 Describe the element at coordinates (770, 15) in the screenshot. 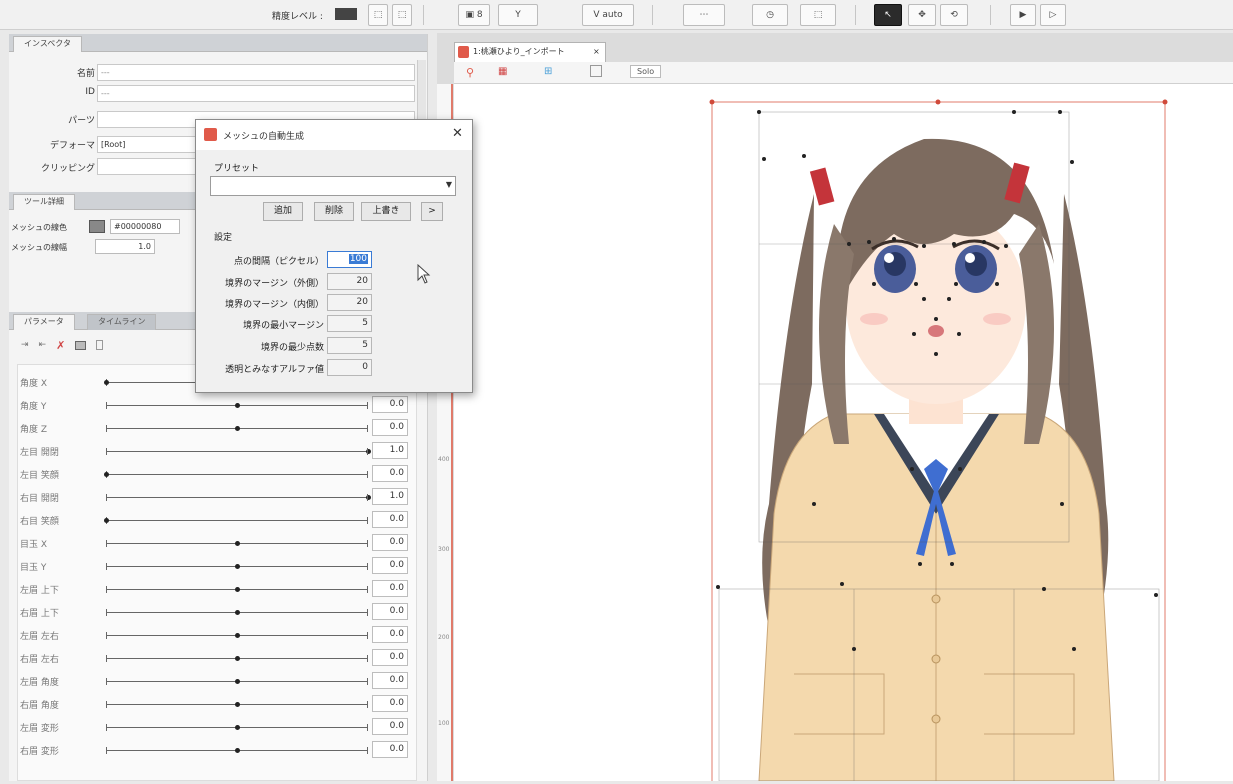

I see `toolbar-button-7: ◷` at that location.